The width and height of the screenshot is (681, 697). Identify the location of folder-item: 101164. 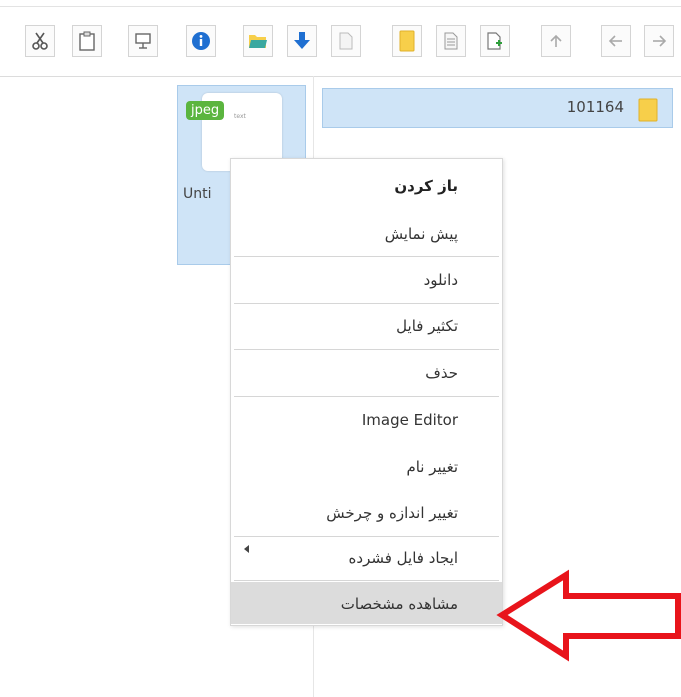
(497, 108).